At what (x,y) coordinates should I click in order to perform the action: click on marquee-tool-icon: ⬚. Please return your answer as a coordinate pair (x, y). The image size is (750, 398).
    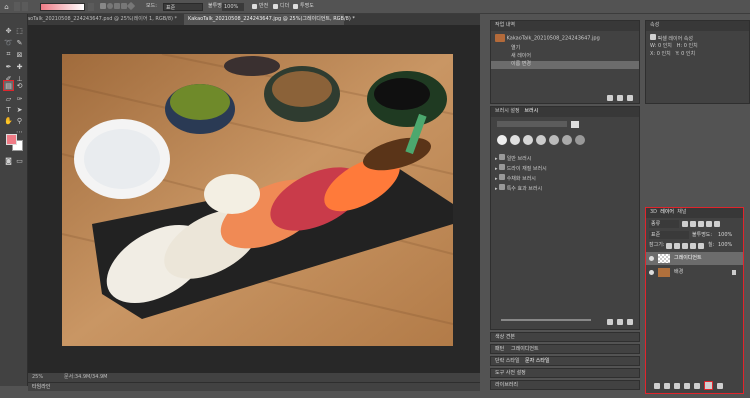
    Looking at the image, I should click on (19, 30).